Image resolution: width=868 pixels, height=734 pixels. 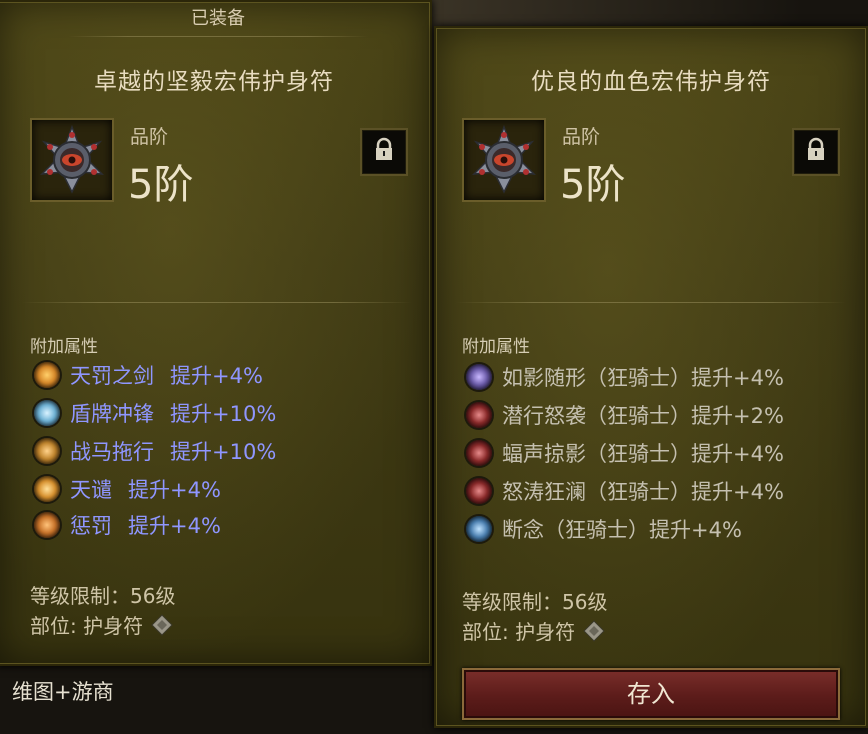 I want to click on affix-row: 如影随形（狂骑士）提升+4%, so click(x=625, y=377).